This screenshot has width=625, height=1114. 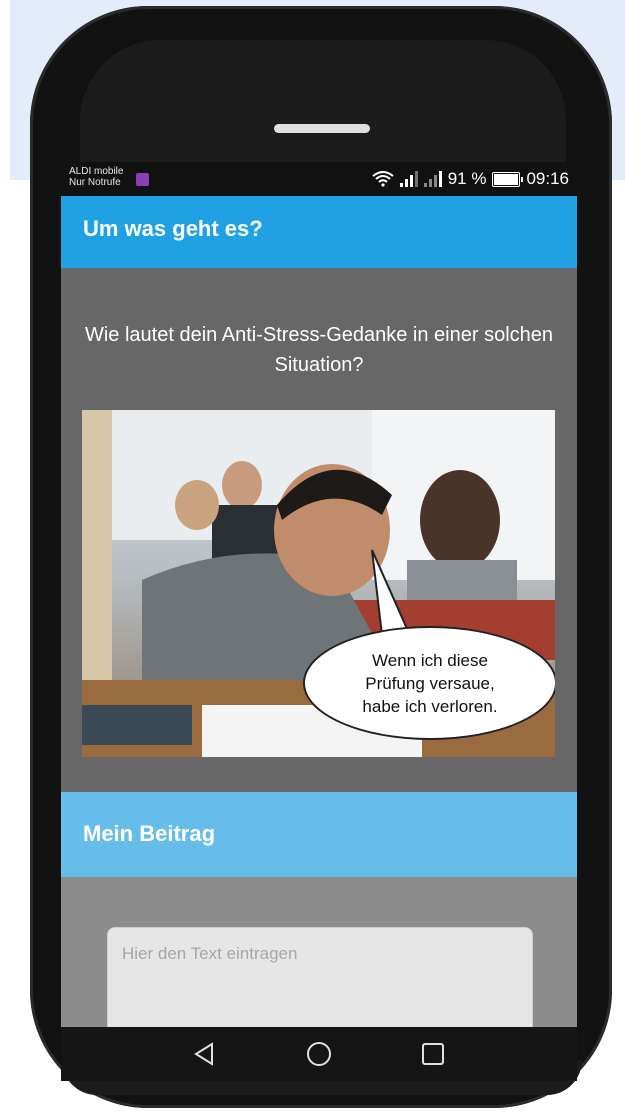 What do you see at coordinates (142, 179) in the screenshot?
I see `app-notification-icon` at bounding box center [142, 179].